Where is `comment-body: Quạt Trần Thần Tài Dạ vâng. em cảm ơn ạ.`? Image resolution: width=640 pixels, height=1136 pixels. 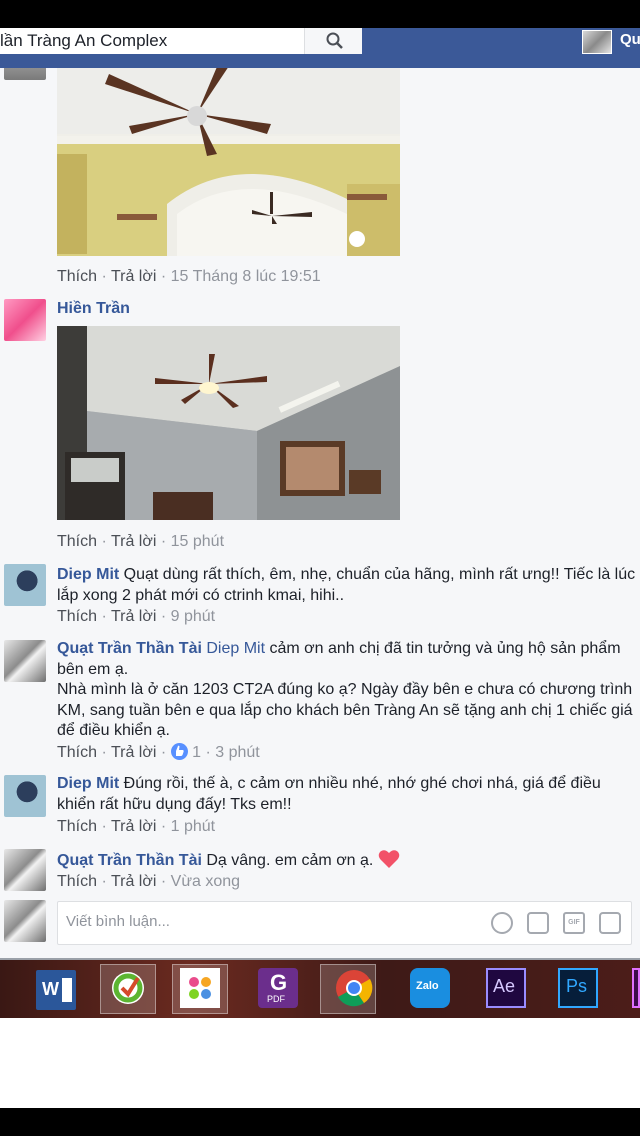 comment-body: Quạt Trần Thần Tài Dạ vâng. em cảm ơn ạ. is located at coordinates (347, 860).